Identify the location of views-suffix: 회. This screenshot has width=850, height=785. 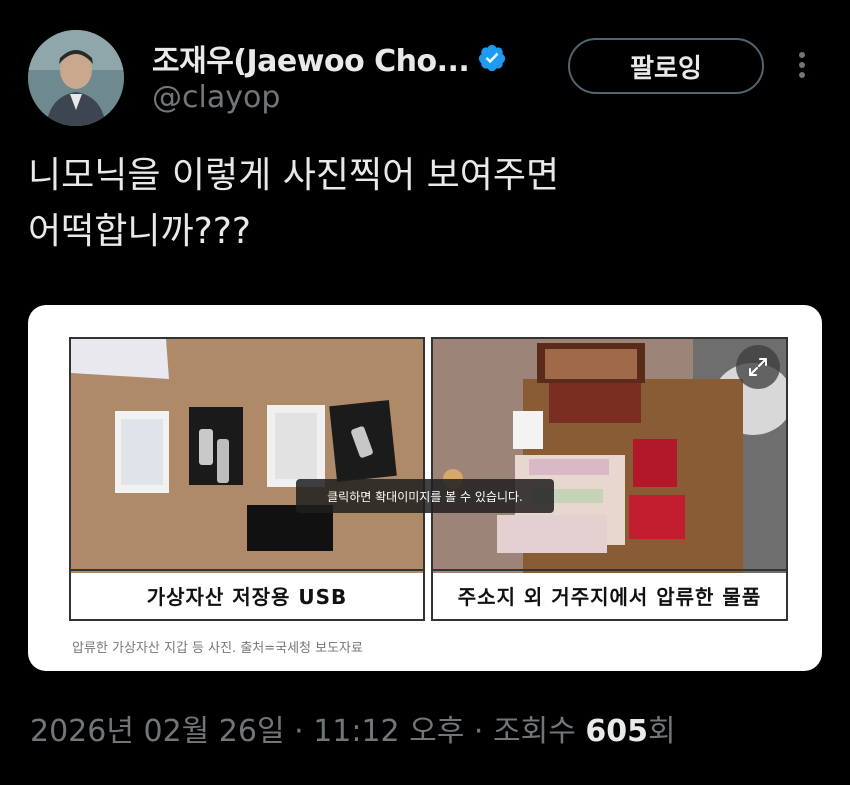
(661, 731).